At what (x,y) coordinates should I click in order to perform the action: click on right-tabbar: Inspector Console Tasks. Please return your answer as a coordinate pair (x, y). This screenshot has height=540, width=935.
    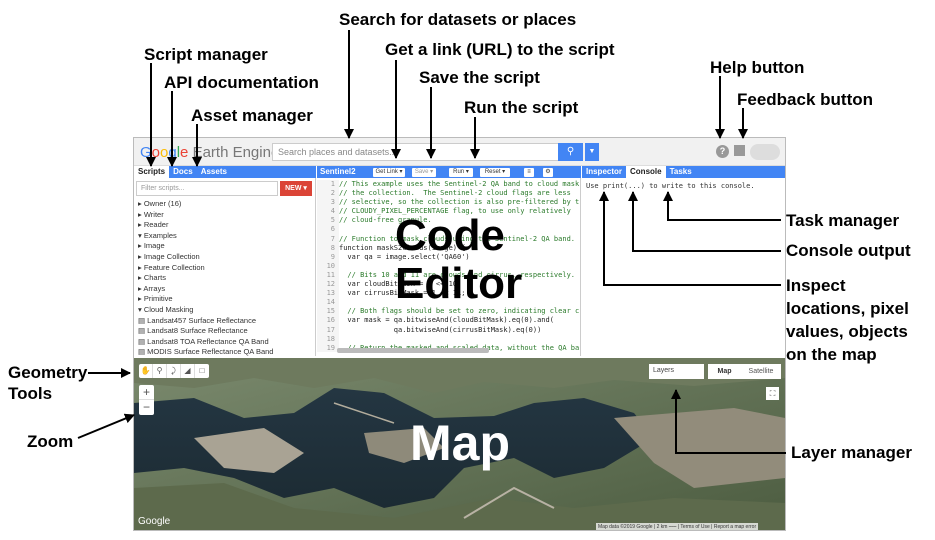
    Looking at the image, I should click on (683, 172).